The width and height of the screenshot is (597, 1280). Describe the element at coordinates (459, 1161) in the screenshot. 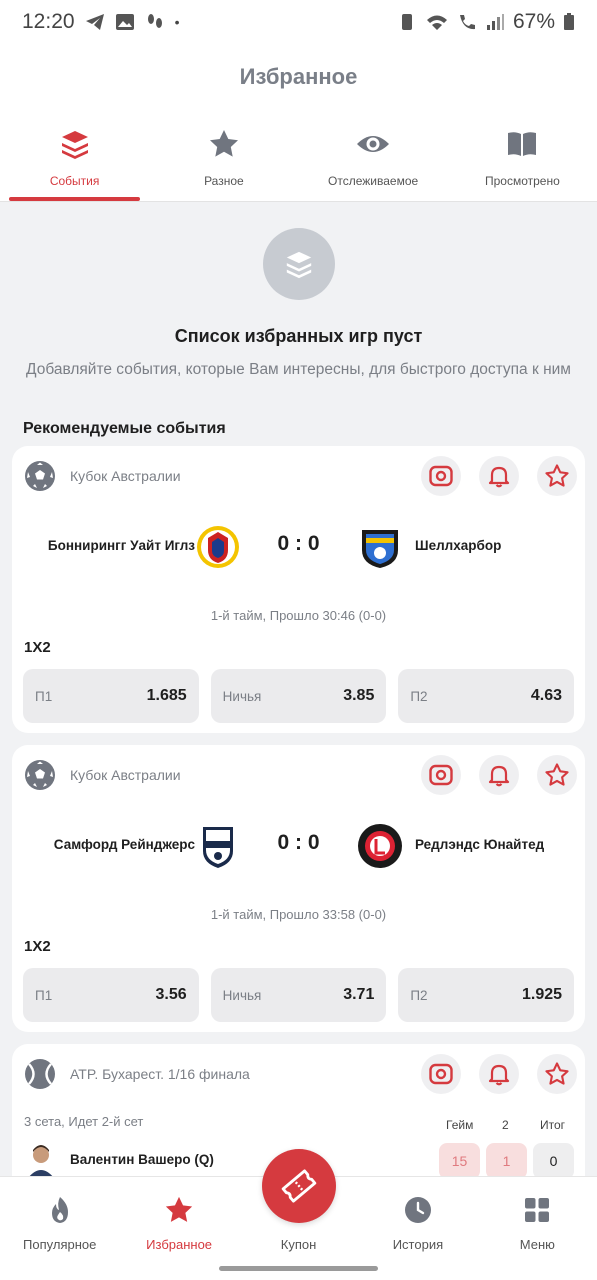

I see `game-score: 15` at that location.